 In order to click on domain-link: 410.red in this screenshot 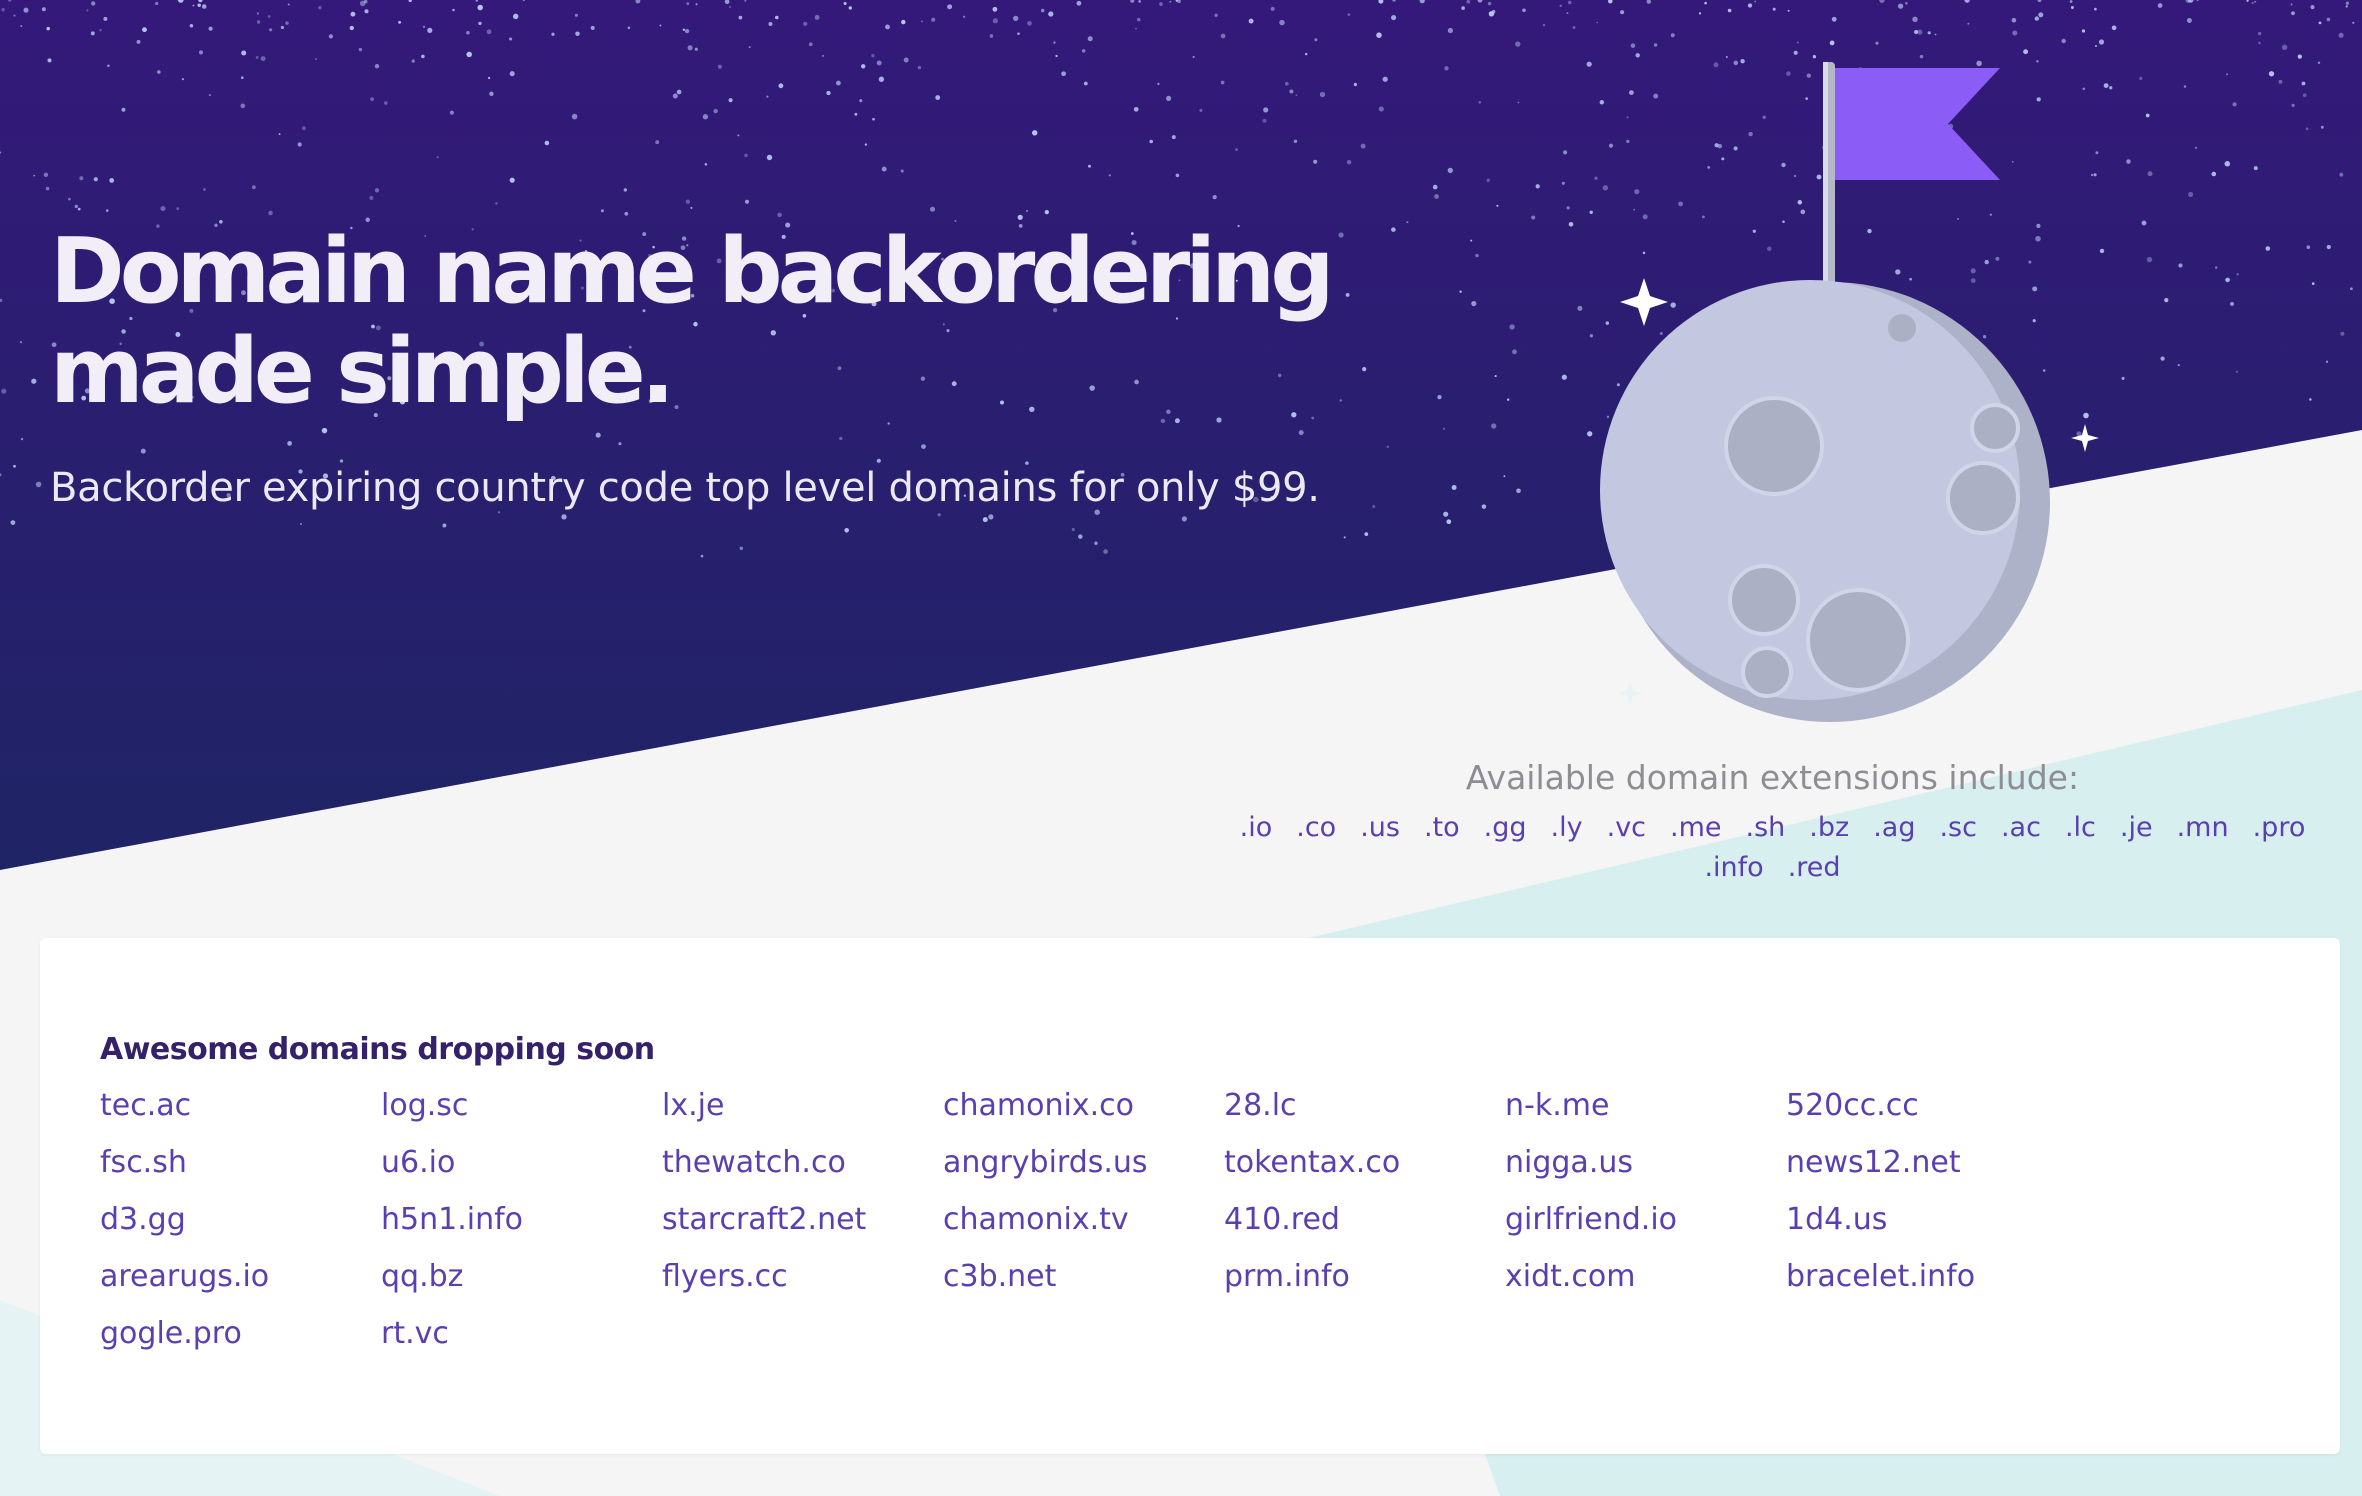, I will do `click(1364, 1228)`.